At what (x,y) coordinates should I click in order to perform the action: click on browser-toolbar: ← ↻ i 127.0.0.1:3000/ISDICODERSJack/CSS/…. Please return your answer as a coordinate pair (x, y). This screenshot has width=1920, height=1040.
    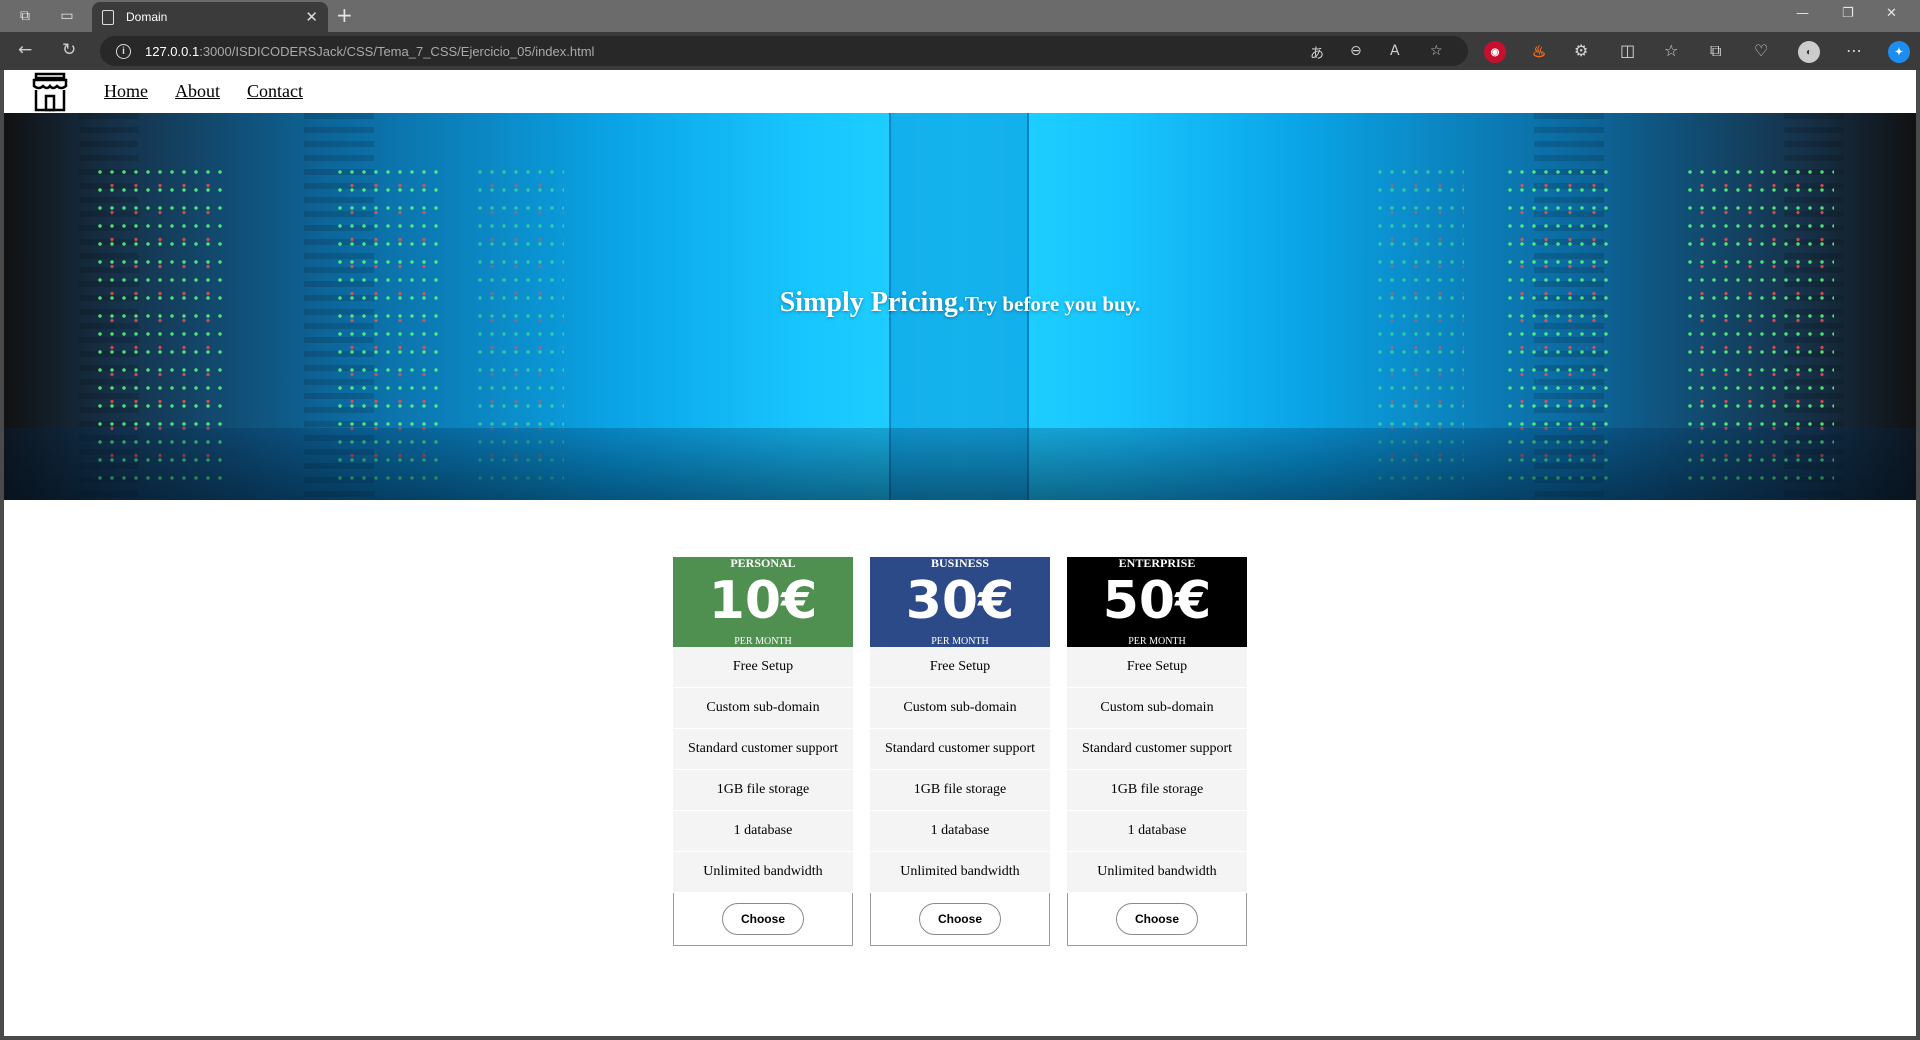
    Looking at the image, I should click on (960, 51).